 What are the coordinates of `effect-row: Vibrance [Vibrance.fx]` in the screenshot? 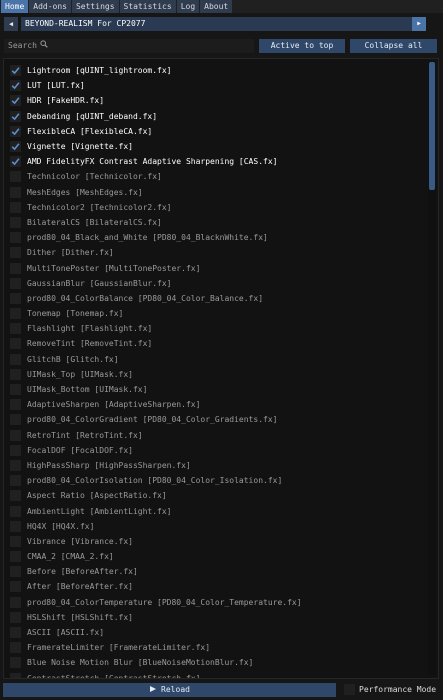 It's located at (214, 541).